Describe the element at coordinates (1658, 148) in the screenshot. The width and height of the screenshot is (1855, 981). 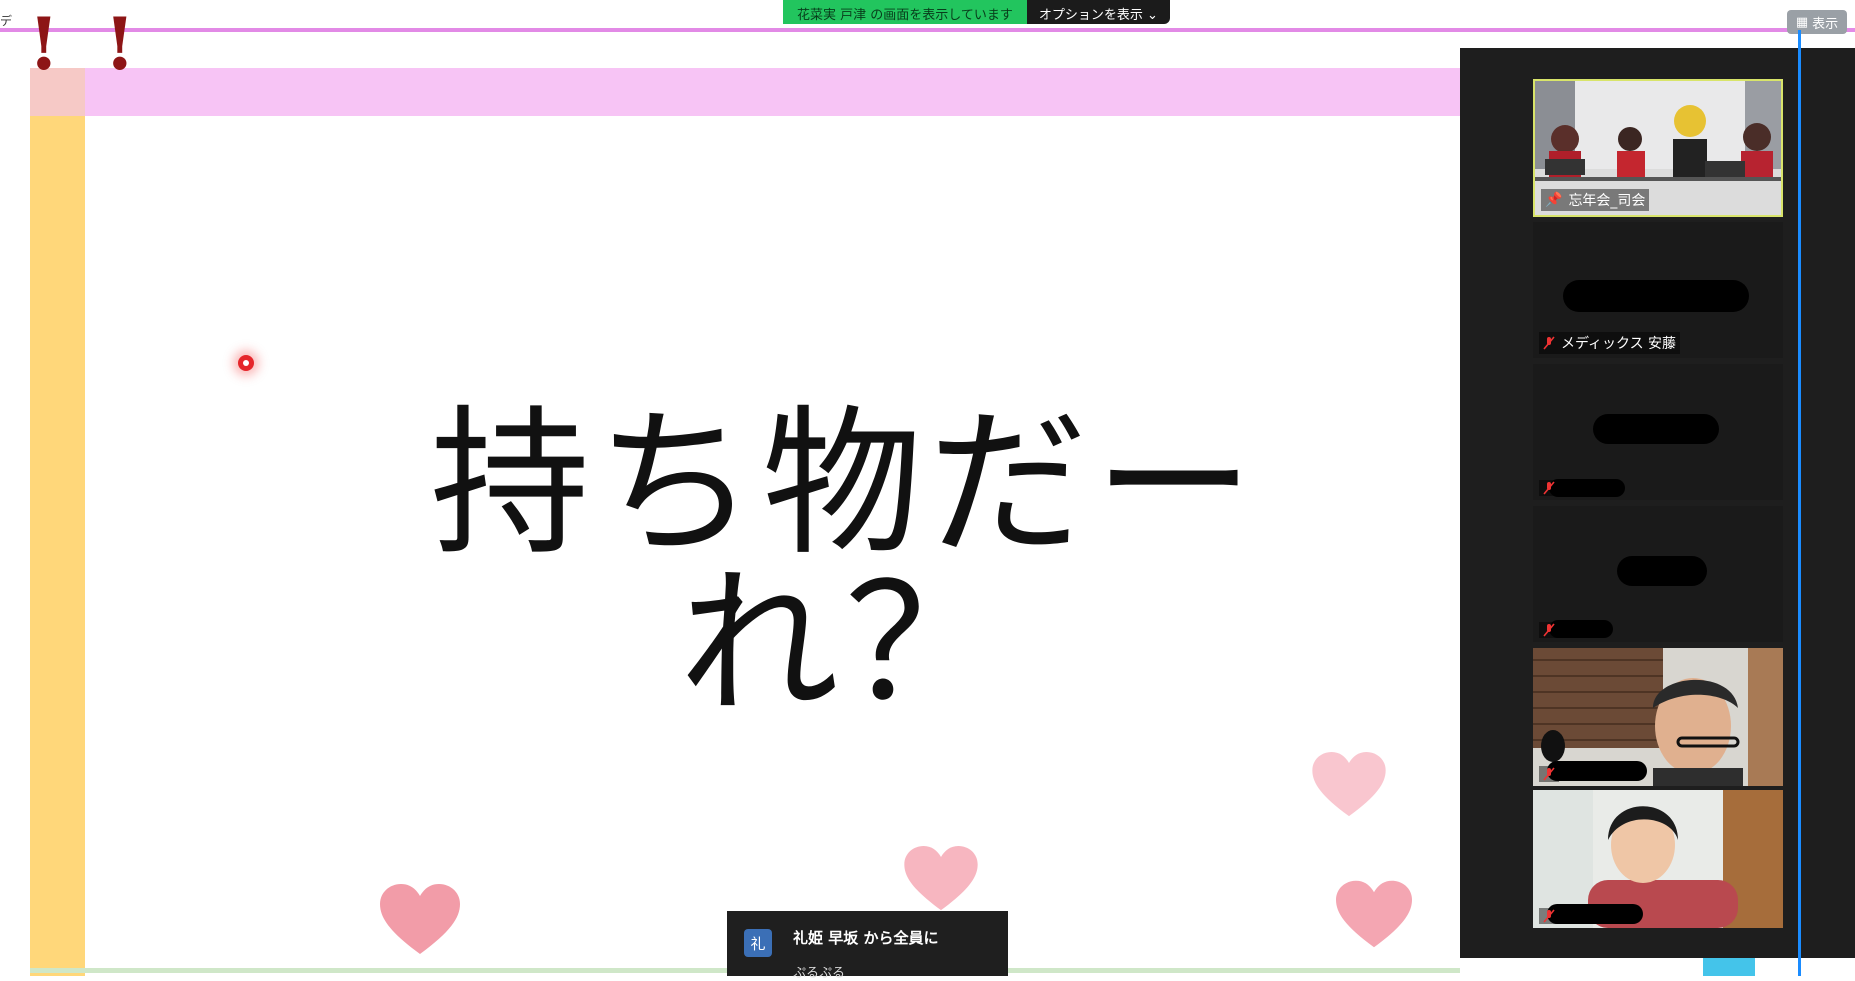
I see `participant-tile-host: 📌 忘年会_司会` at that location.